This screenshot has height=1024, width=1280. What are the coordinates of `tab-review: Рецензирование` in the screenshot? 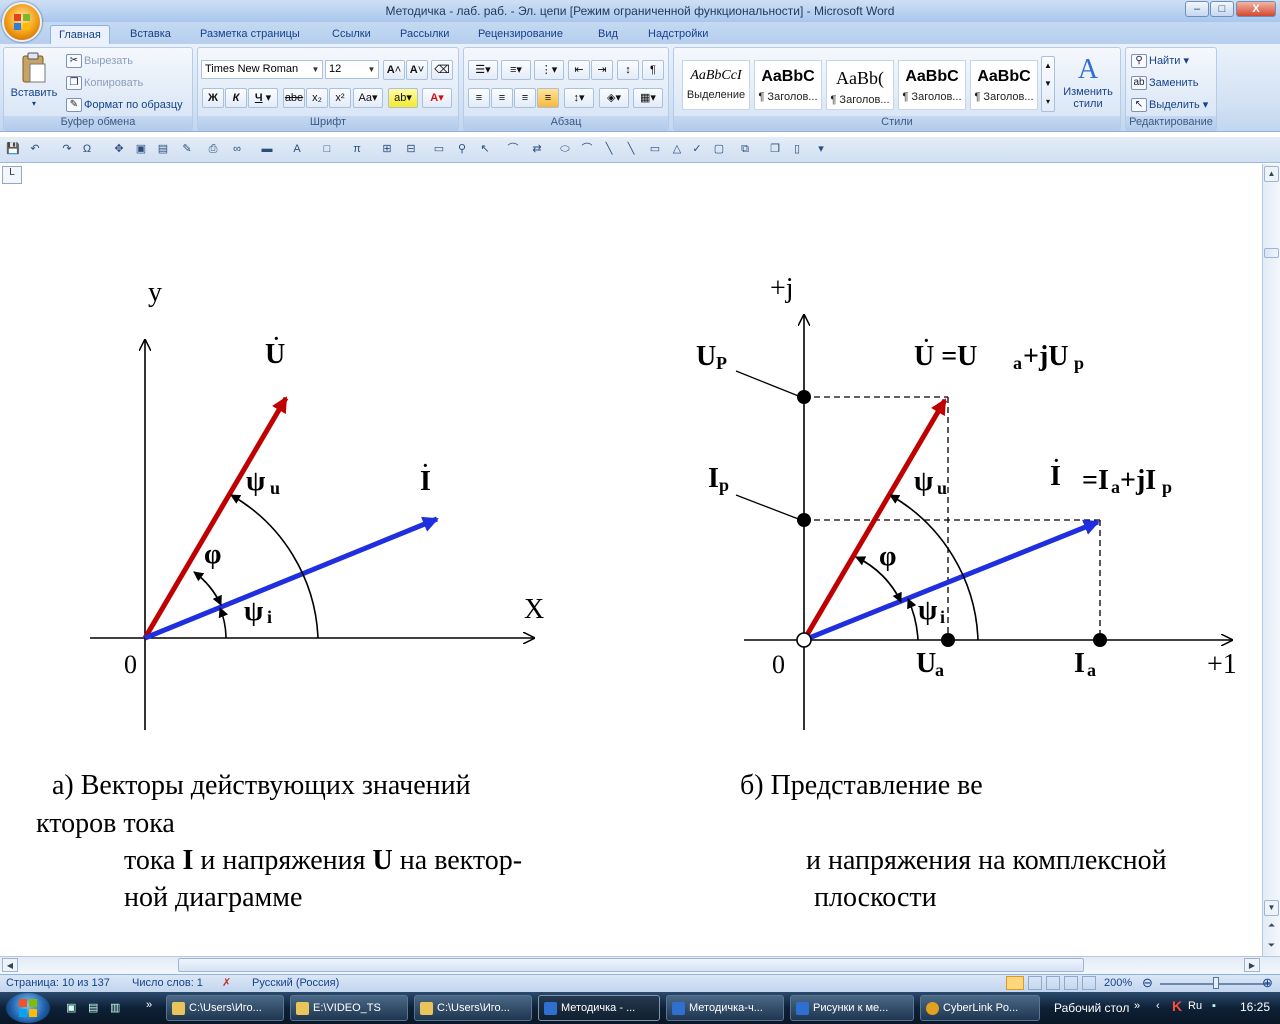 It's located at (520, 34).